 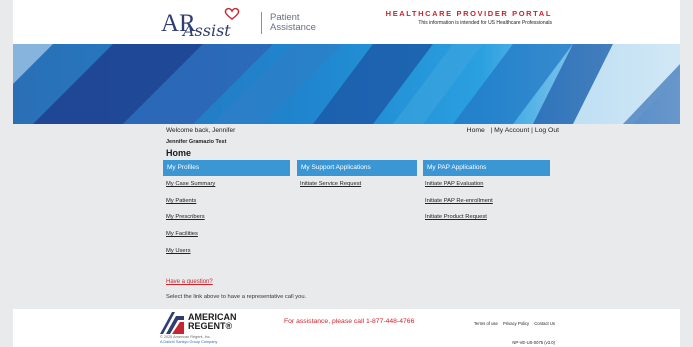 What do you see at coordinates (330, 184) in the screenshot?
I see `initiate-service-request-link: Initiate Service Request` at bounding box center [330, 184].